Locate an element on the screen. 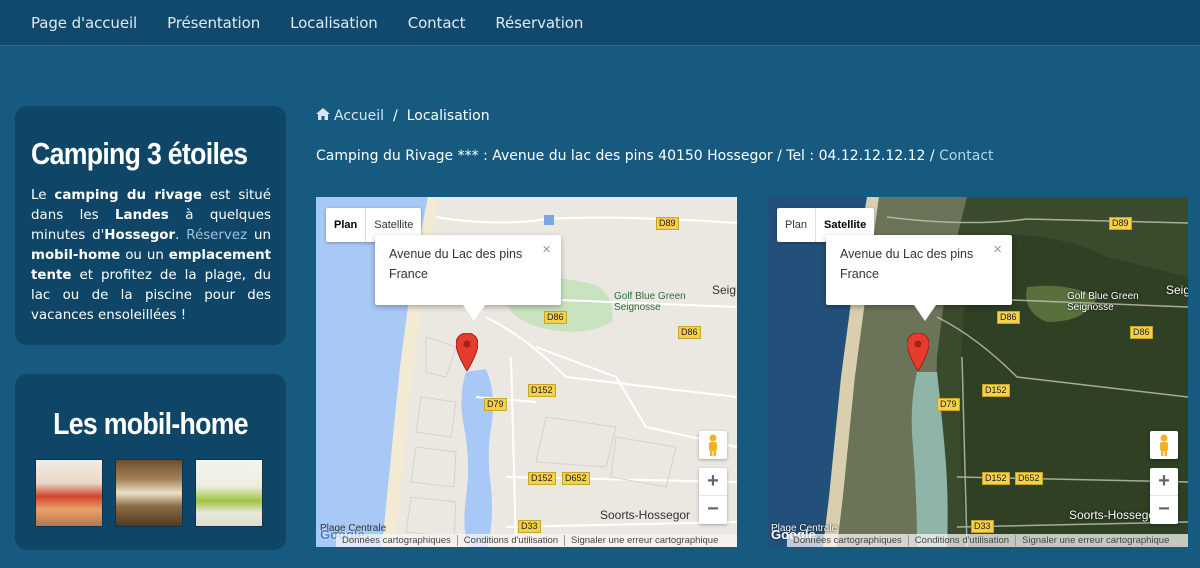 This screenshot has width=1200, height=568. home-icon is located at coordinates (323, 116).